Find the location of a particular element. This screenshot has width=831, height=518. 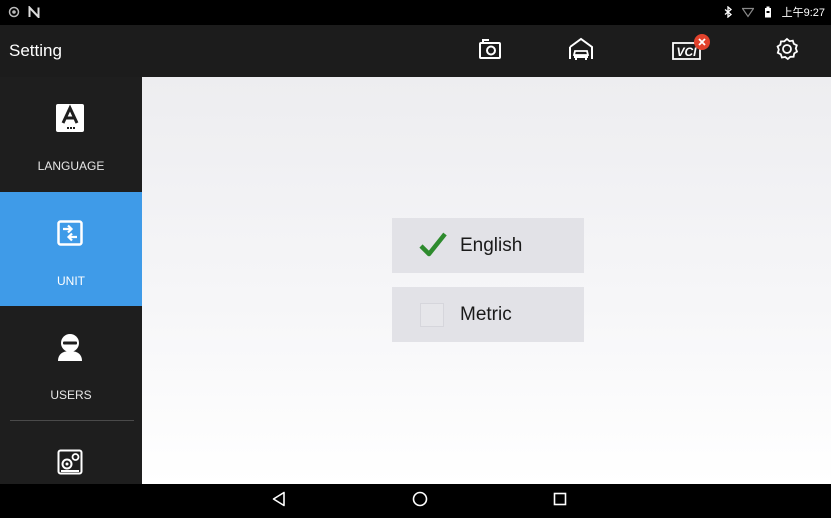

unit-option-english: English is located at coordinates (488, 245).